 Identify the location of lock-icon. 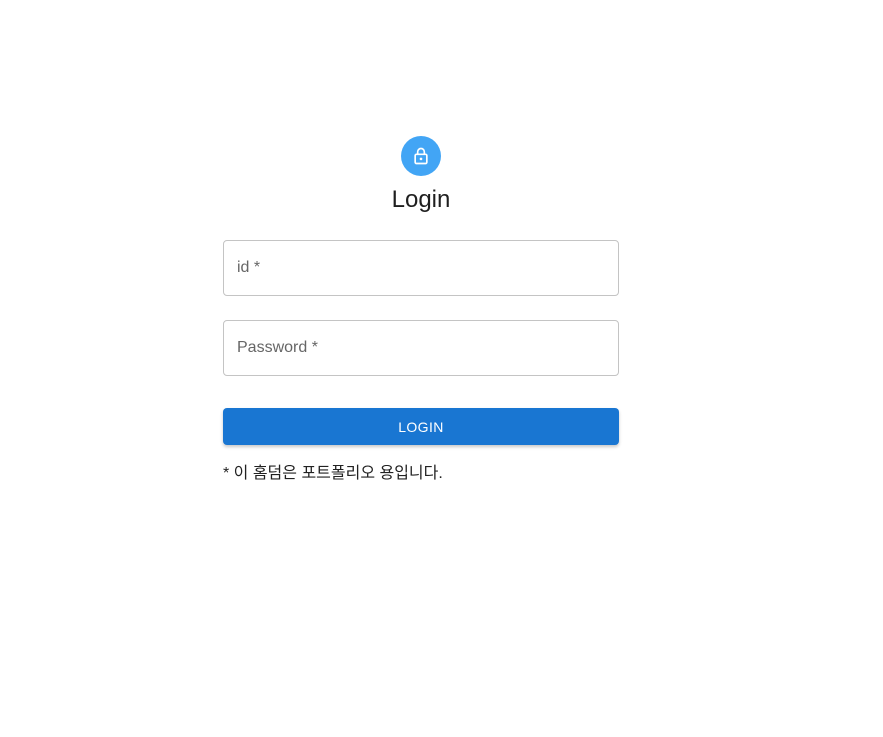
(421, 156).